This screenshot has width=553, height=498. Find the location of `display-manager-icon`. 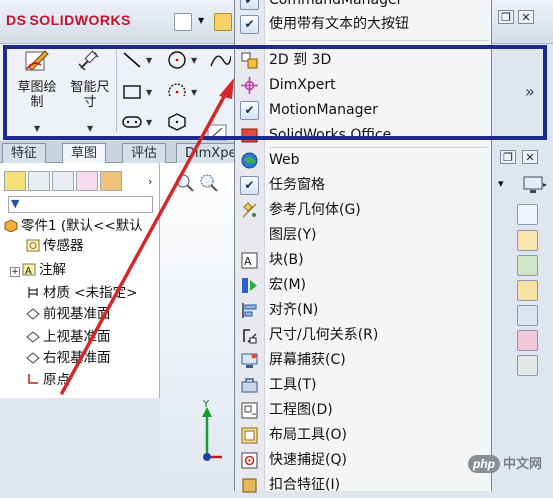

display-manager-icon is located at coordinates (111, 181).